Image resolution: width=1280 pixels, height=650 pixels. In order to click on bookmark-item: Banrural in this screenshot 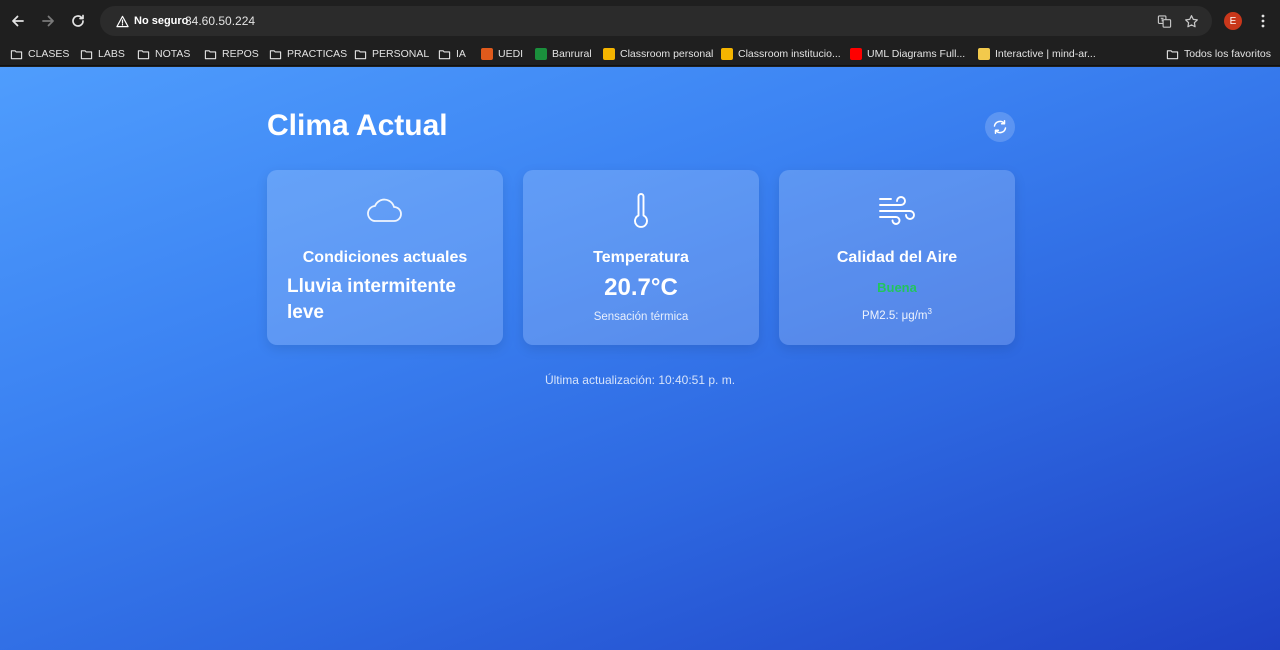, I will do `click(563, 54)`.